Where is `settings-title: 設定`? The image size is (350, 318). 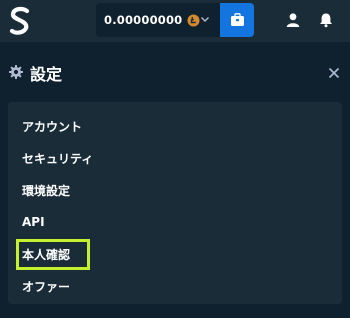
settings-title: 設定 is located at coordinates (46, 74).